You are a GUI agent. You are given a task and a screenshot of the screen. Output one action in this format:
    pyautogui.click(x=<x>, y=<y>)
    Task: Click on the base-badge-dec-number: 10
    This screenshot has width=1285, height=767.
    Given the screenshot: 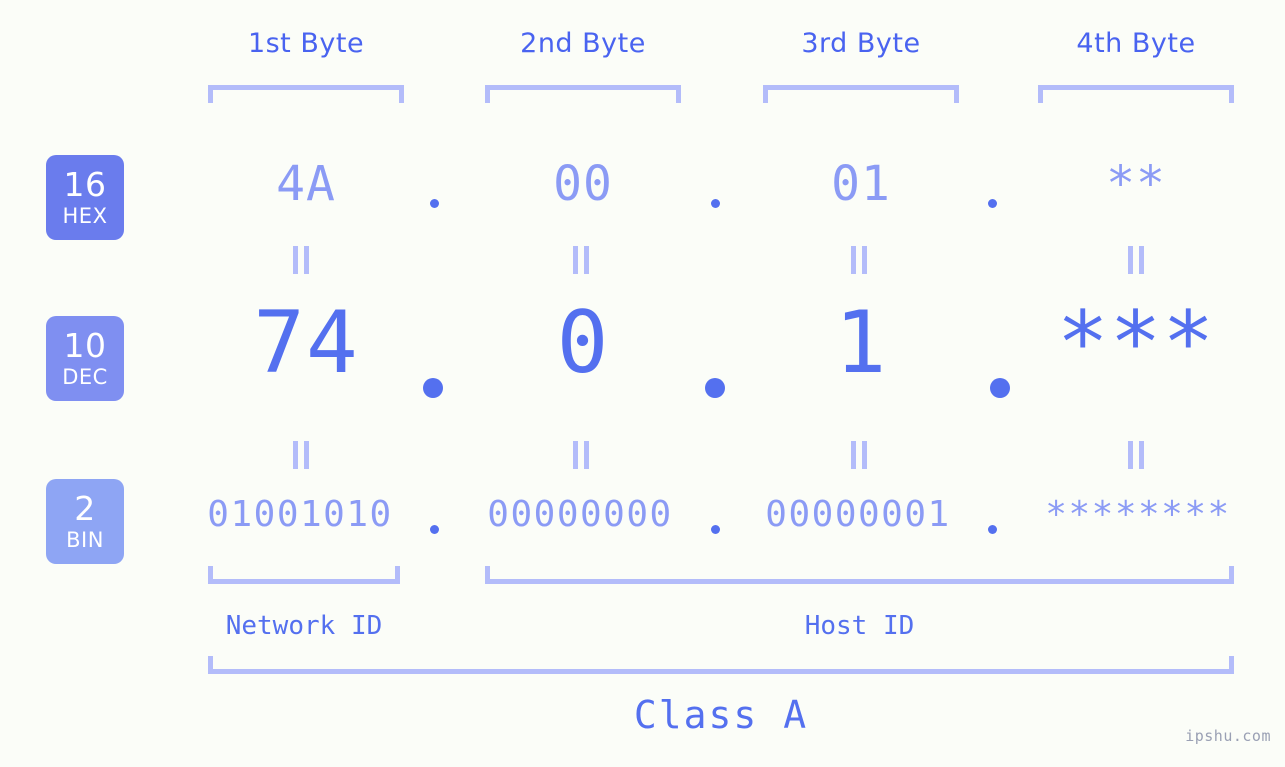 What is the action you would take?
    pyautogui.click(x=85, y=345)
    